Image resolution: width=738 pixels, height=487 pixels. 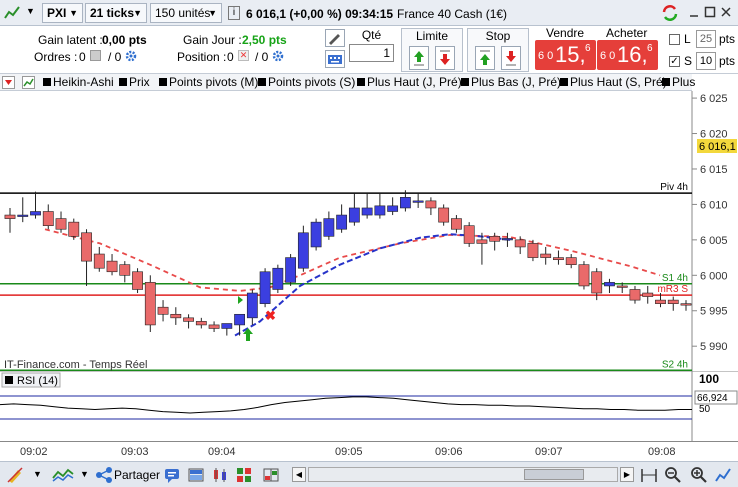 I want to click on indicator-tag: Points pivots (M), so click(x=207, y=82).